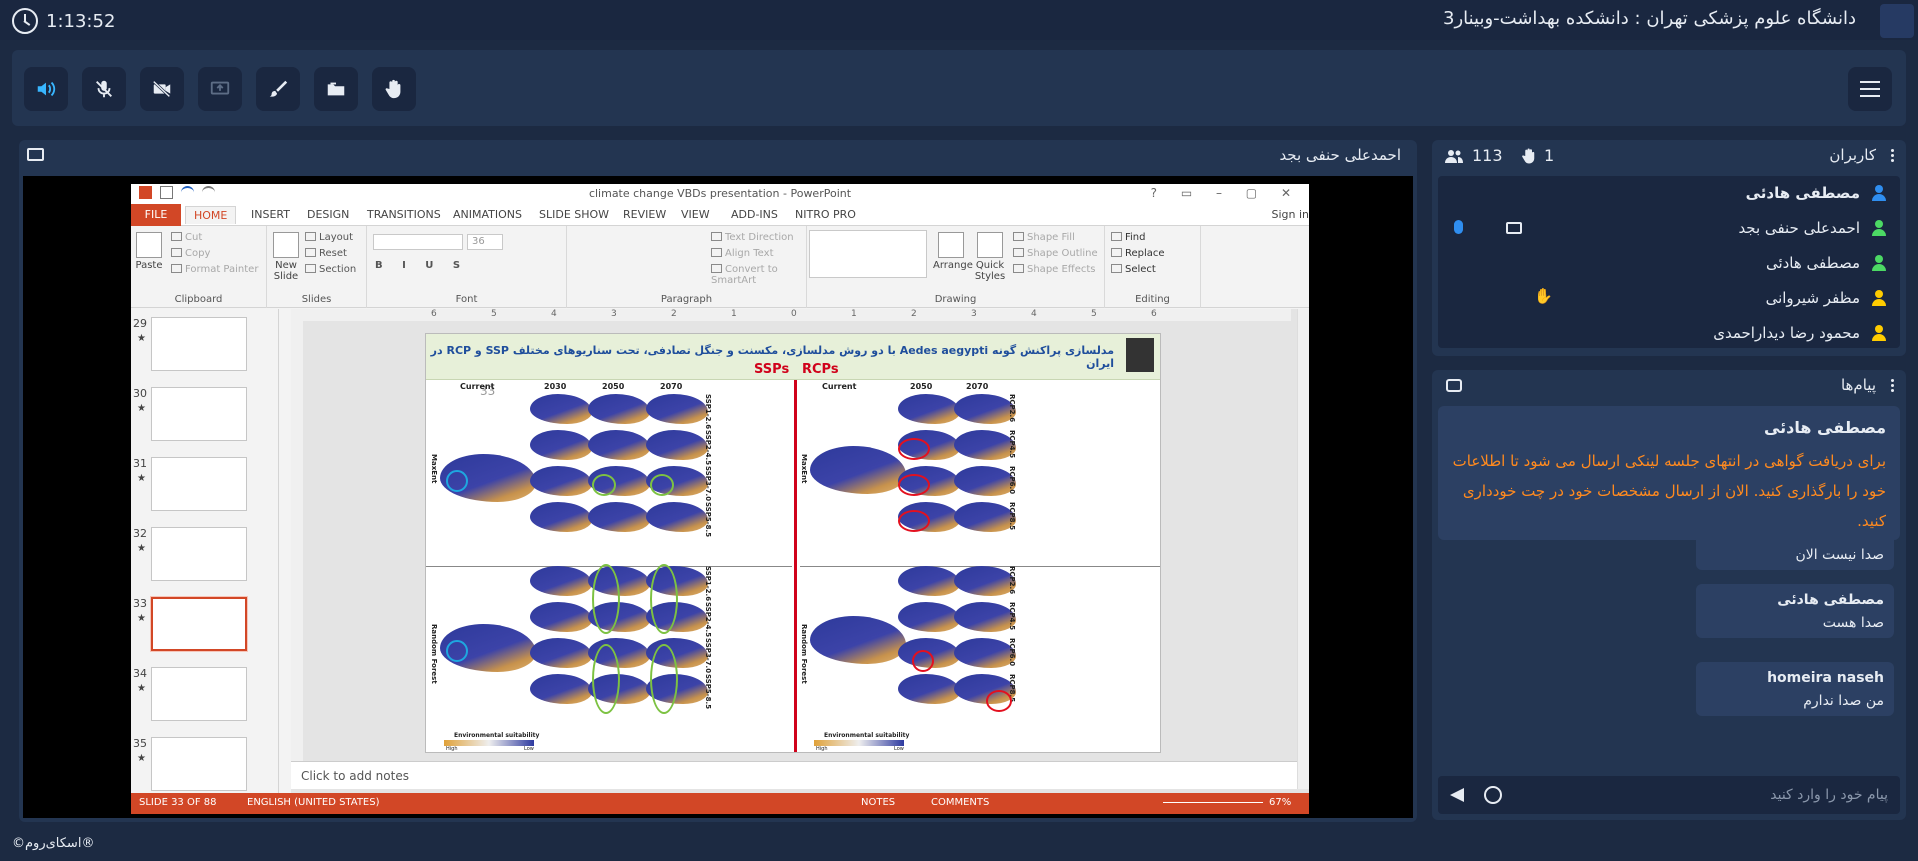  What do you see at coordinates (1708, 795) in the screenshot?
I see `message-input` at bounding box center [1708, 795].